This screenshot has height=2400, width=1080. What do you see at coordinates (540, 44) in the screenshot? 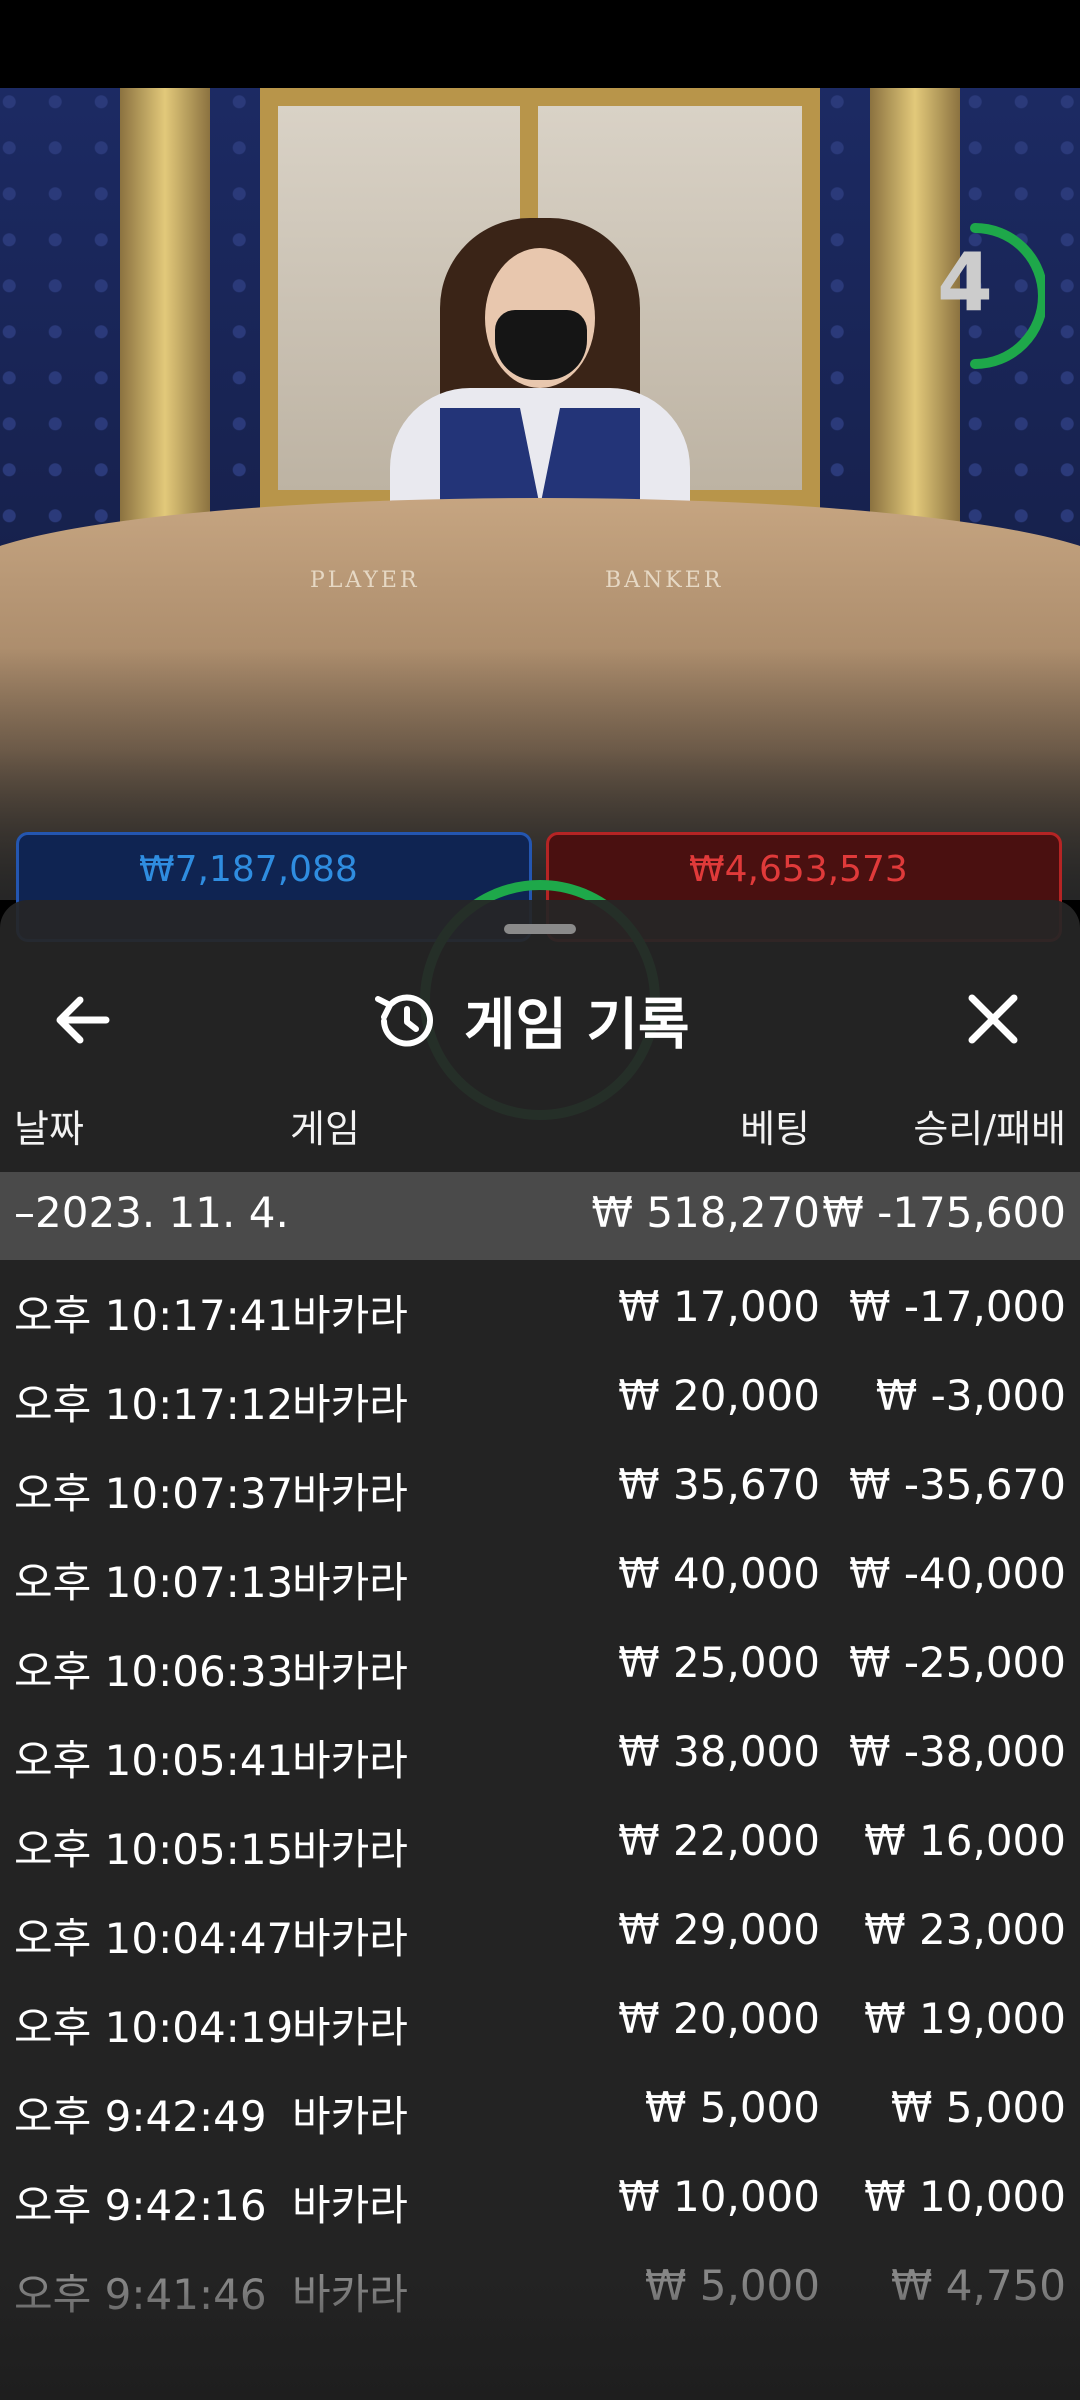
I see `status-bar` at bounding box center [540, 44].